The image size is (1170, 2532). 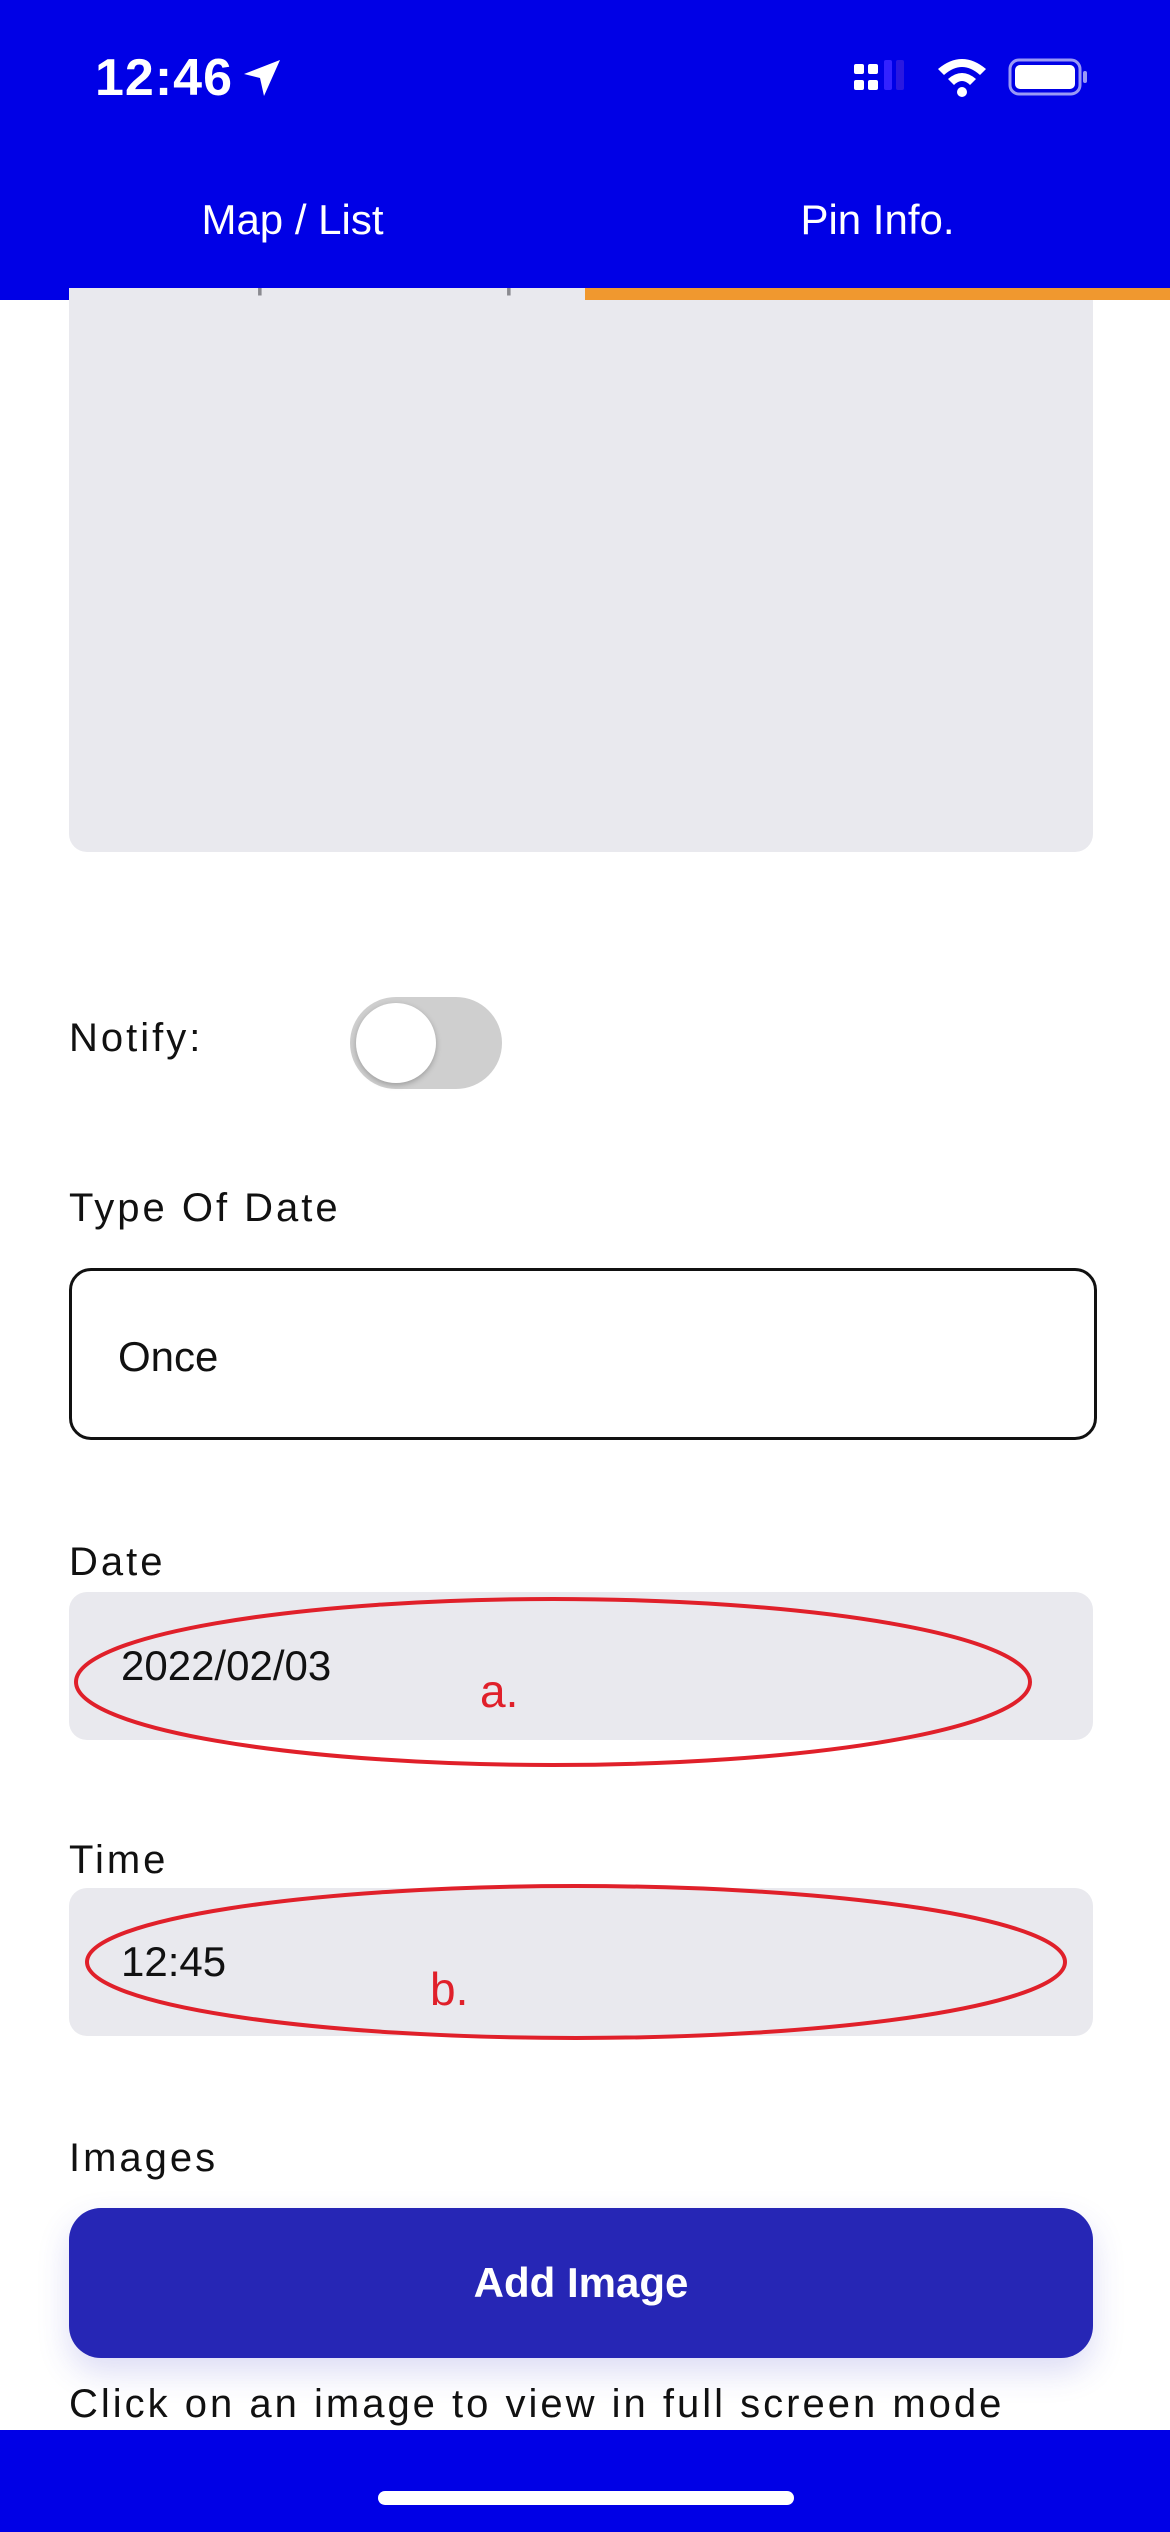 I want to click on battery-icon, so click(x=1047, y=77).